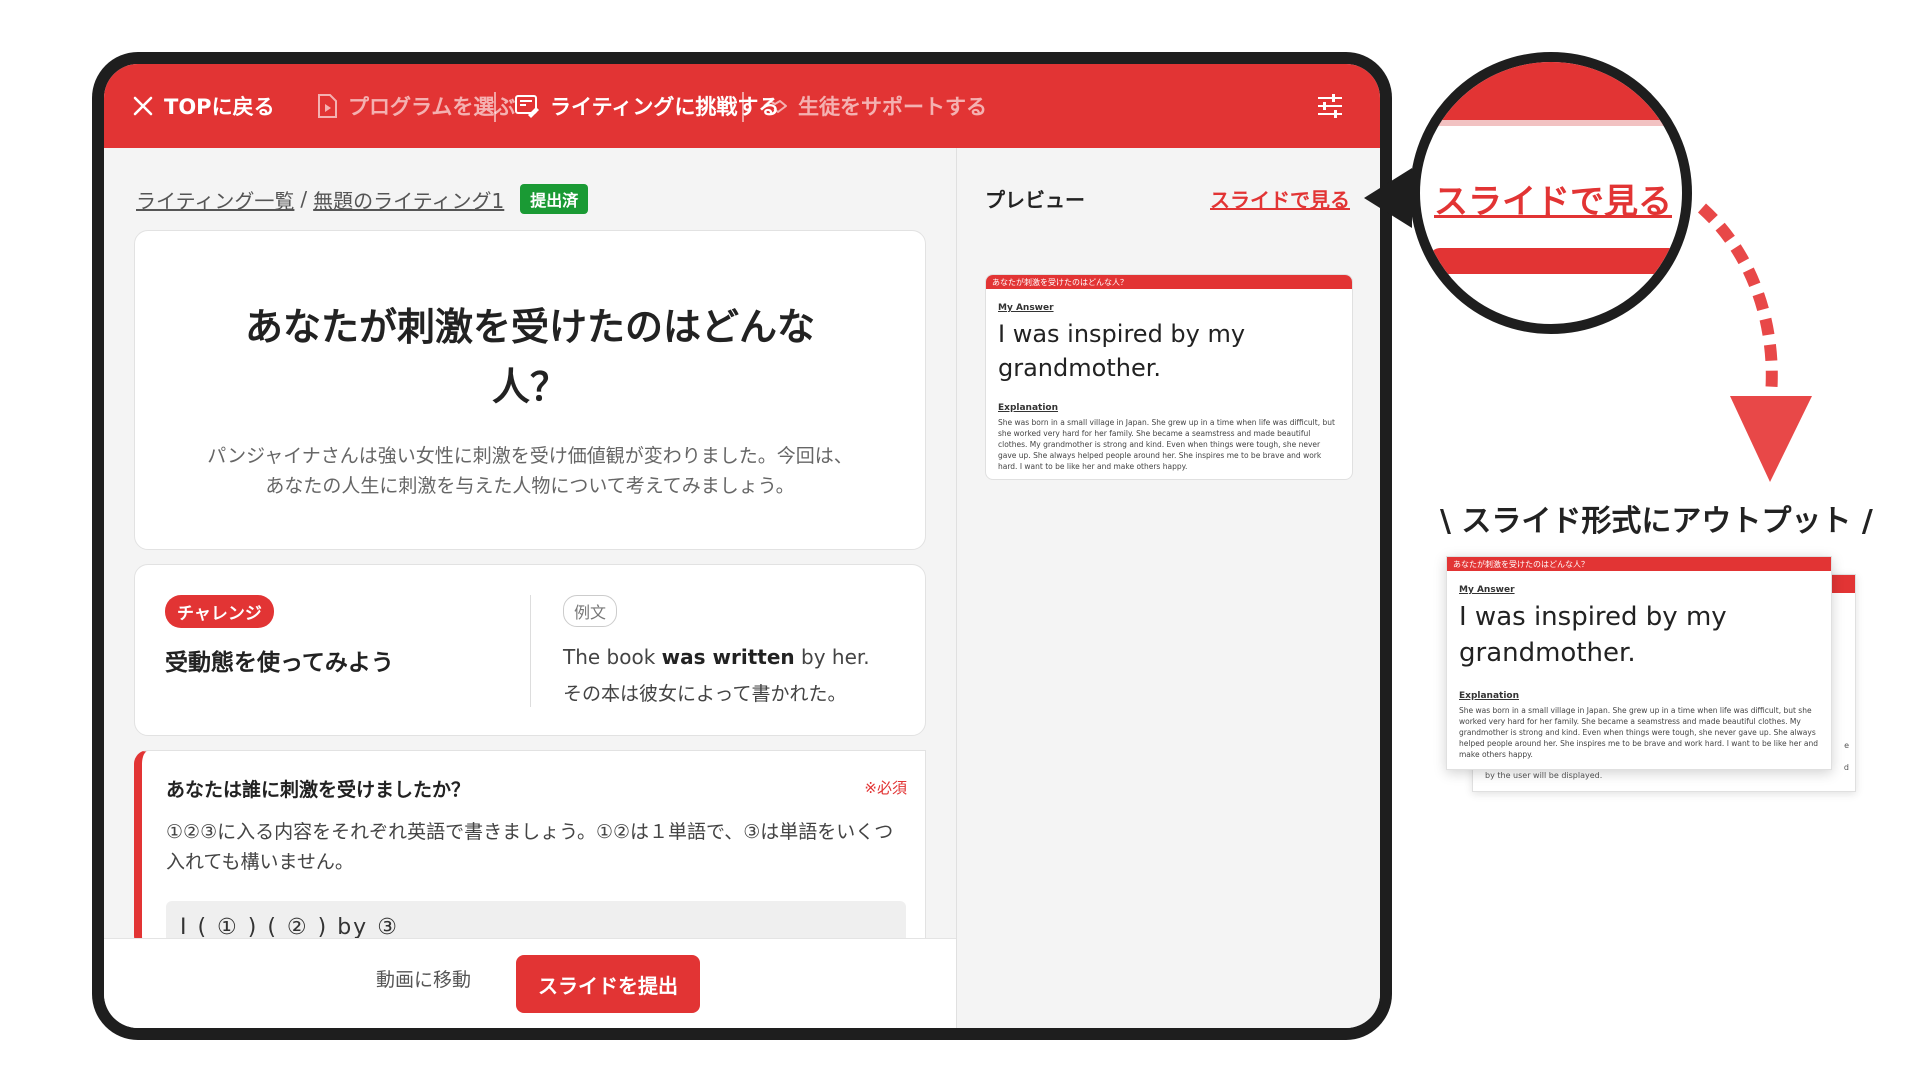 Image resolution: width=1920 pixels, height=1080 pixels. Describe the element at coordinates (219, 611) in the screenshot. I see `challenge-badge: チャレンジ` at that location.